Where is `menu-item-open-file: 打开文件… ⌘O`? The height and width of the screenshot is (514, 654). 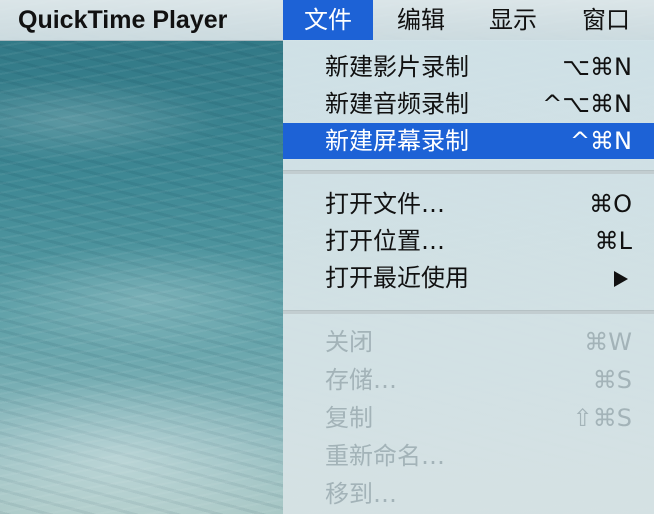 menu-item-open-file: 打开文件… ⌘O is located at coordinates (468, 204).